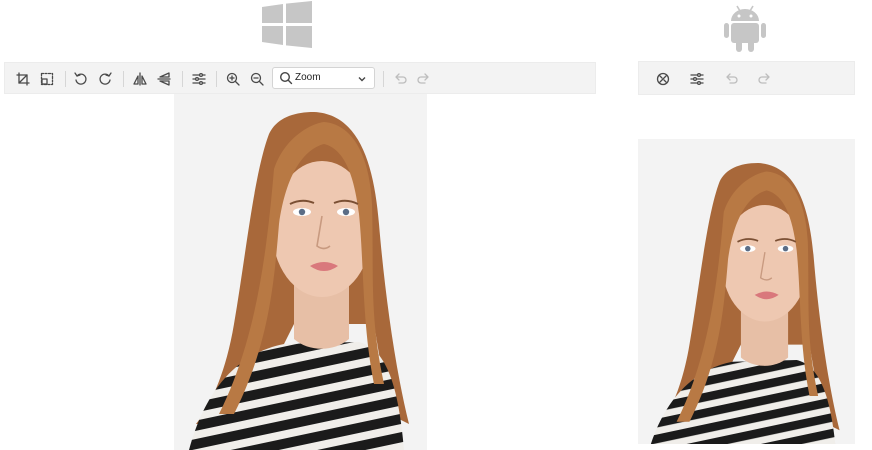 Image resolution: width=872 pixels, height=450 pixels. Describe the element at coordinates (323, 78) in the screenshot. I see `zoom-dropdown: Zoom` at that location.